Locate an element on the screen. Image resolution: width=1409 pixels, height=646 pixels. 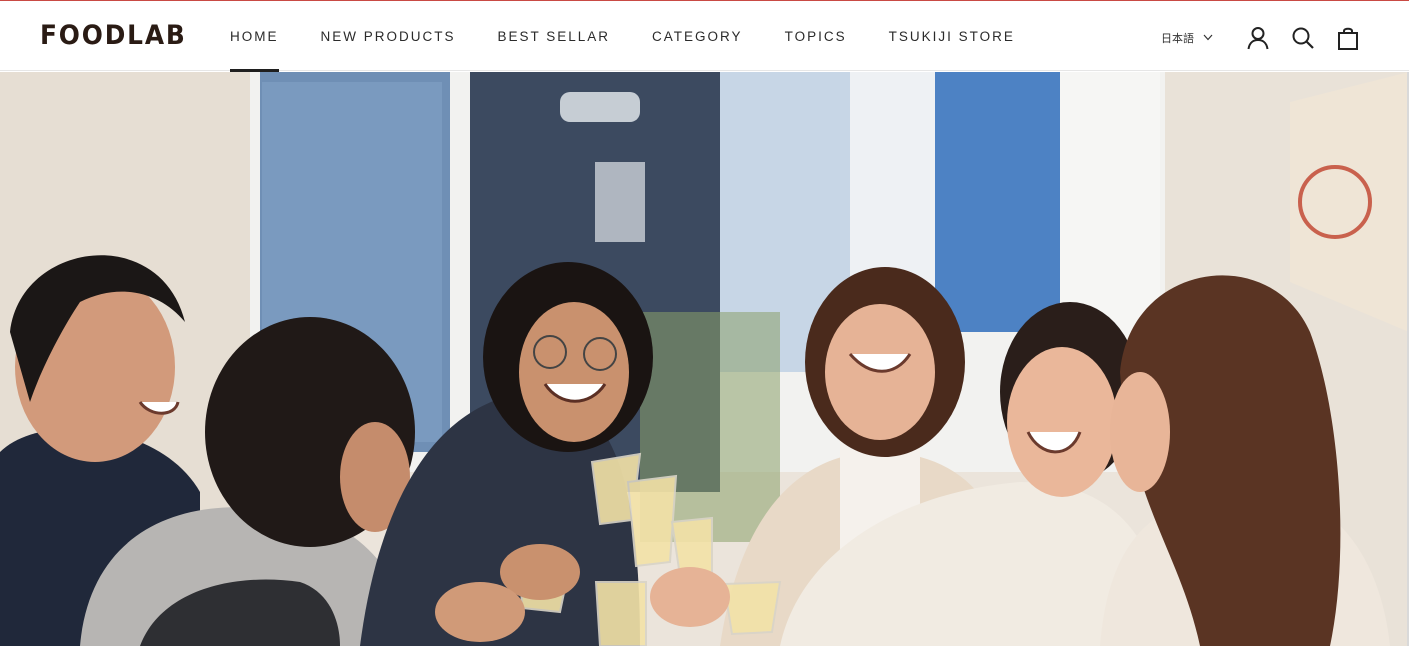
language-selector: 日本語 is located at coordinates (1187, 38).